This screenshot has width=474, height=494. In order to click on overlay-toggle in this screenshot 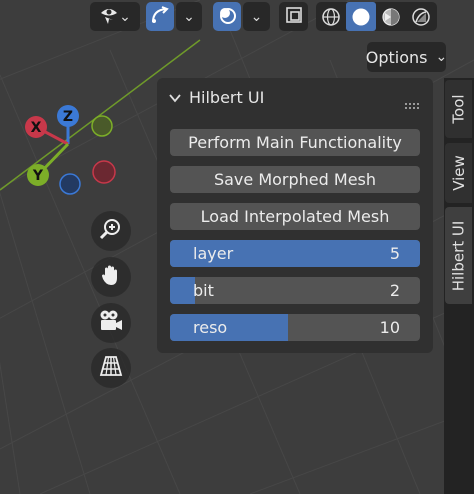, I will do `click(227, 16)`.